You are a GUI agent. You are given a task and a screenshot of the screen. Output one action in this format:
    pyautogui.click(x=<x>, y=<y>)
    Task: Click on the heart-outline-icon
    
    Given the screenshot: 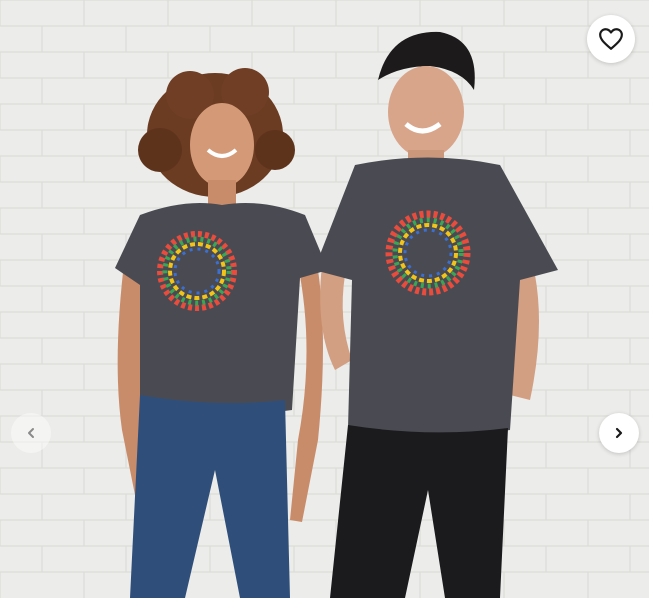 What is the action you would take?
    pyautogui.click(x=611, y=39)
    